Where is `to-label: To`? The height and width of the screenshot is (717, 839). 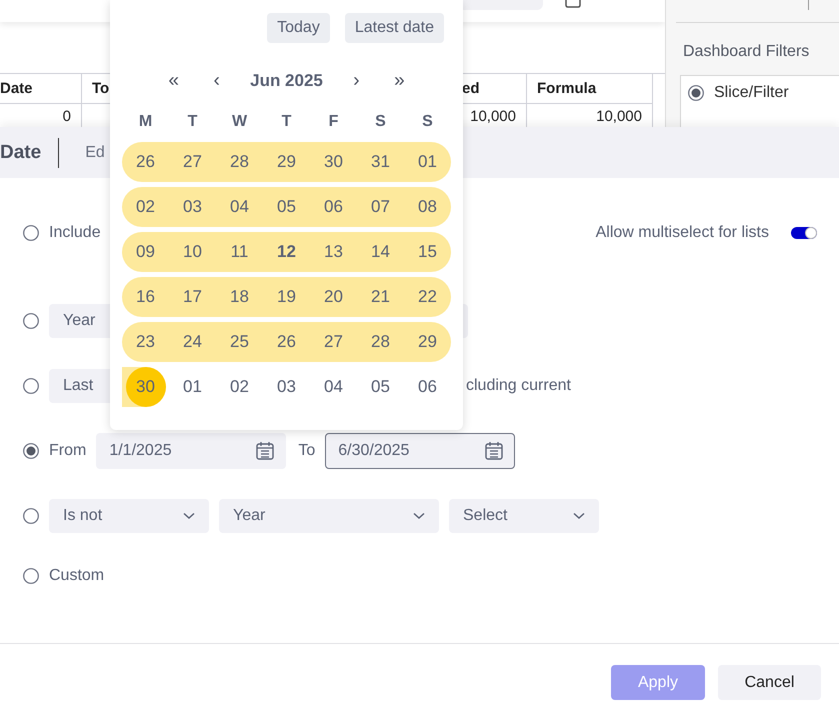
to-label: To is located at coordinates (307, 451).